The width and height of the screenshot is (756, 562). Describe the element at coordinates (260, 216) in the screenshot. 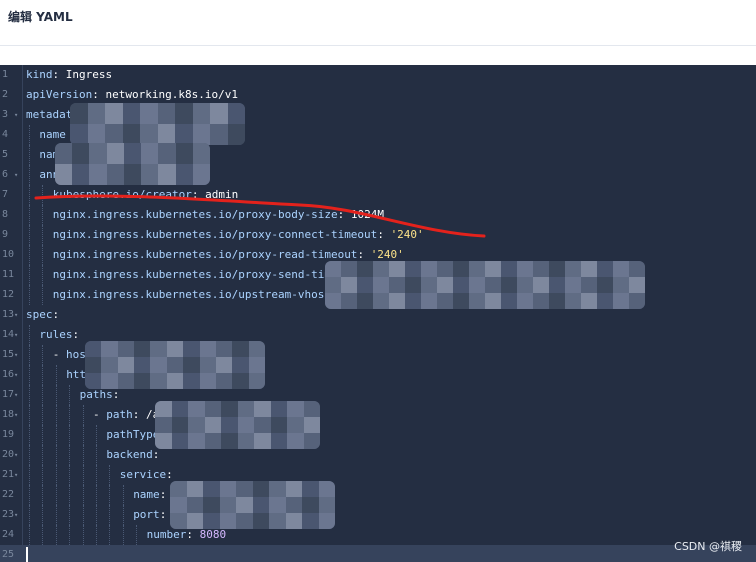

I see `red-underline-annotation` at that location.